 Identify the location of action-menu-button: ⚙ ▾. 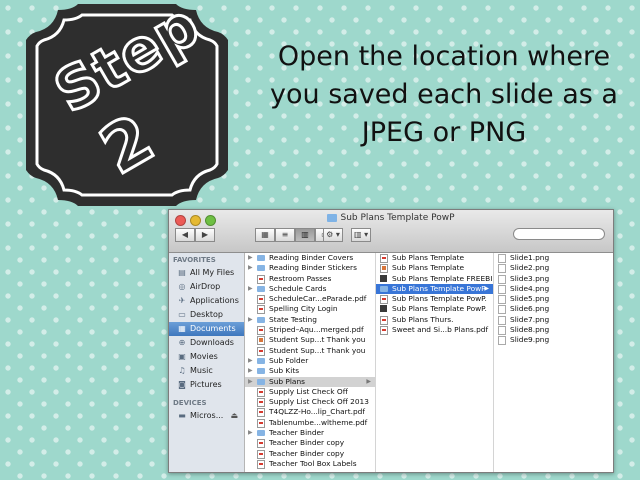
(333, 235).